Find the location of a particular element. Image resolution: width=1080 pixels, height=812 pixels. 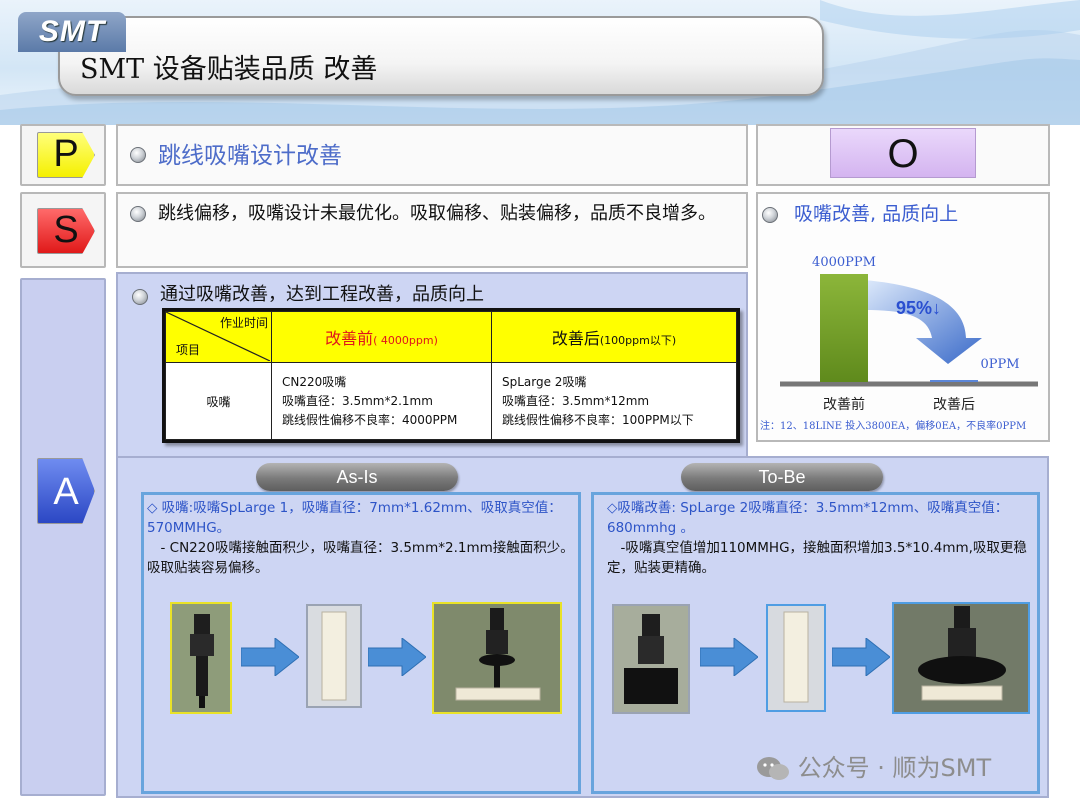

p-bullet-icon is located at coordinates (138, 155).